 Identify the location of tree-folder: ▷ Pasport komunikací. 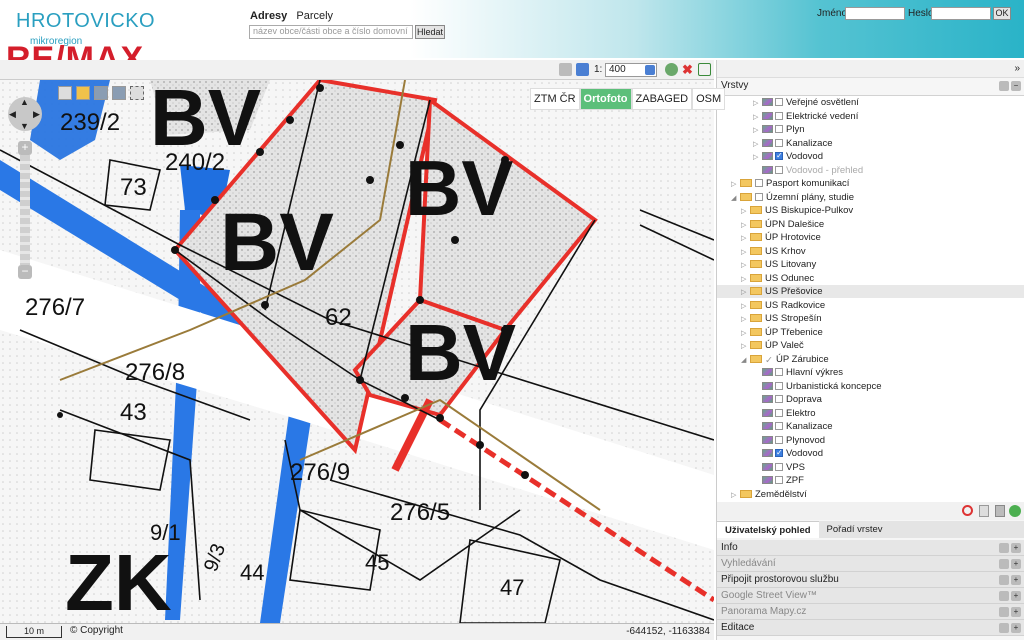
(790, 183).